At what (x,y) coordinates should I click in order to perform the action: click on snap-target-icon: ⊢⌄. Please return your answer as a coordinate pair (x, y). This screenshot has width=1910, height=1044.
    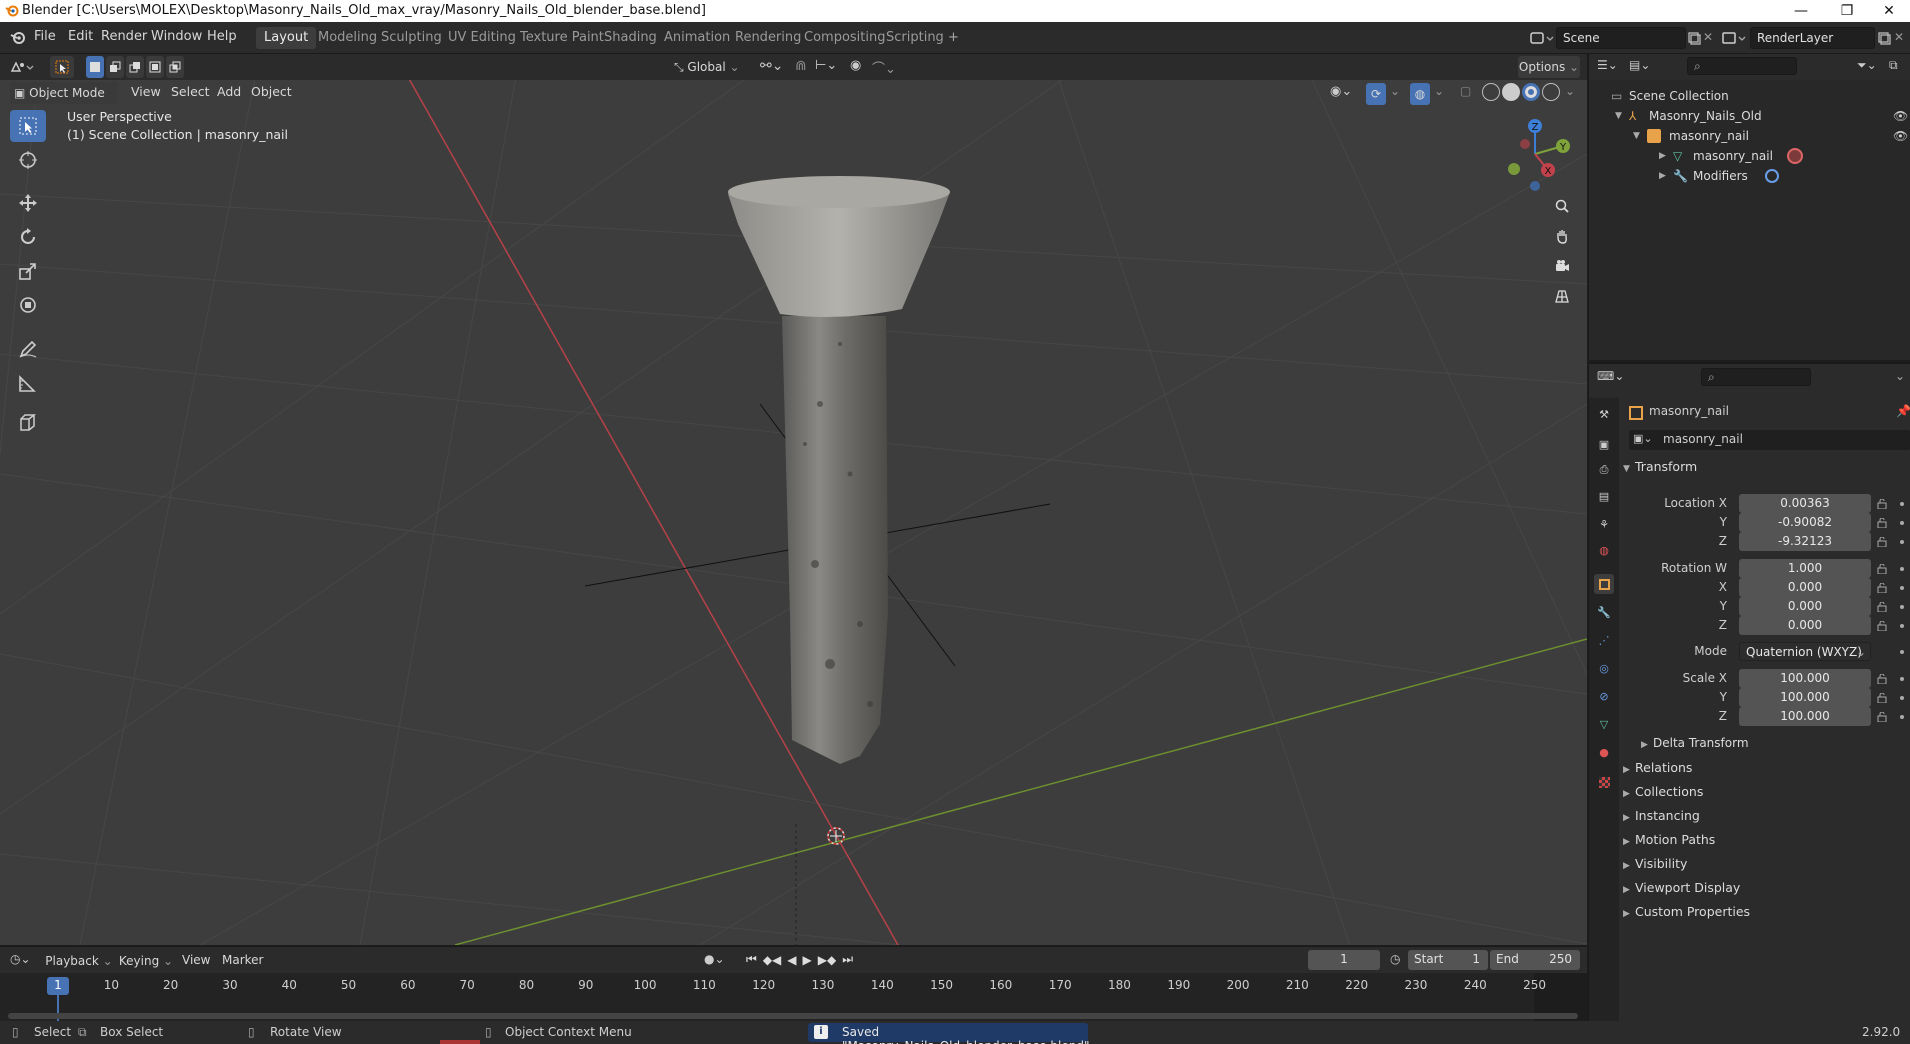
    Looking at the image, I should click on (826, 65).